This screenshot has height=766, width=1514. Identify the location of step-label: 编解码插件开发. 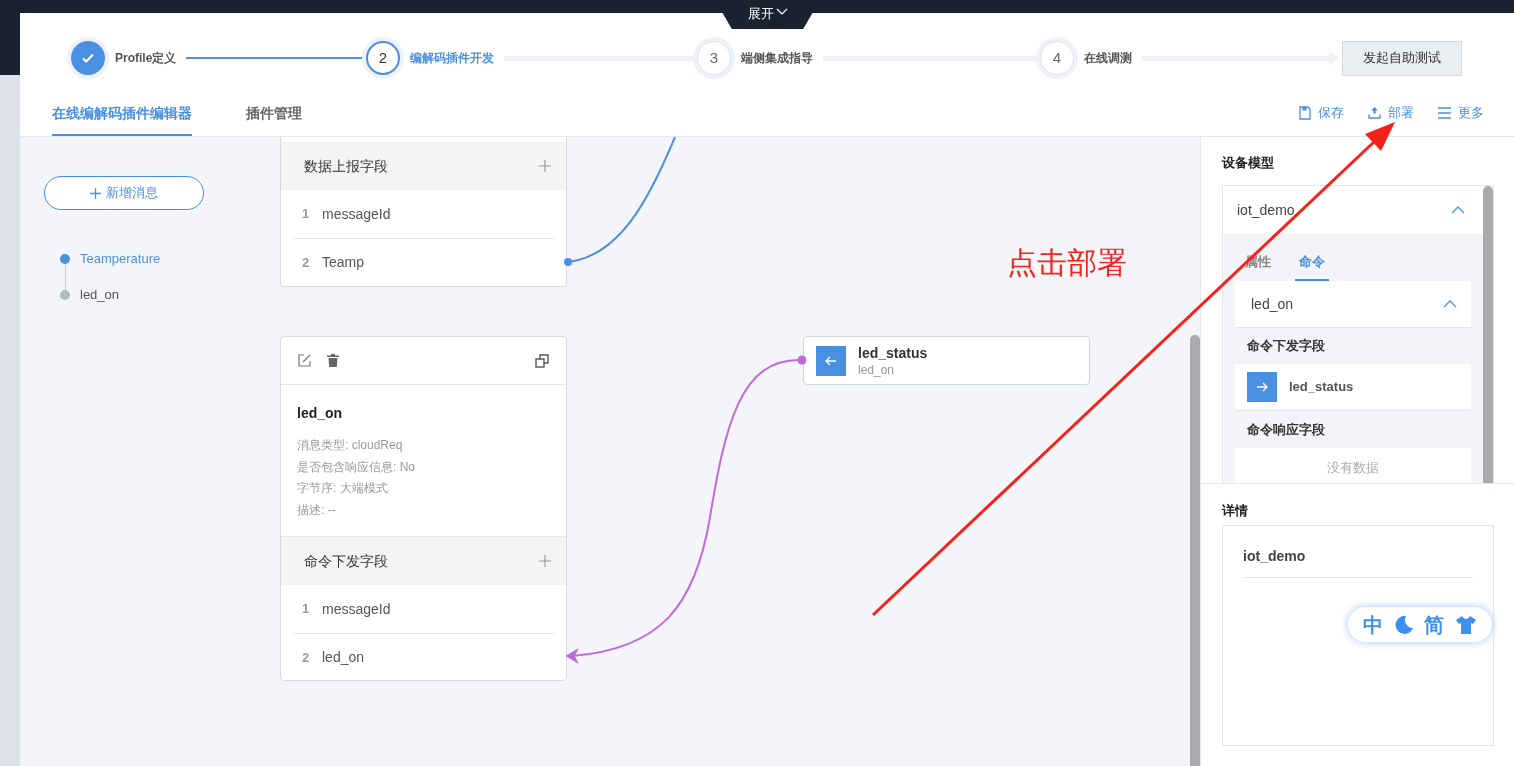
(452, 58).